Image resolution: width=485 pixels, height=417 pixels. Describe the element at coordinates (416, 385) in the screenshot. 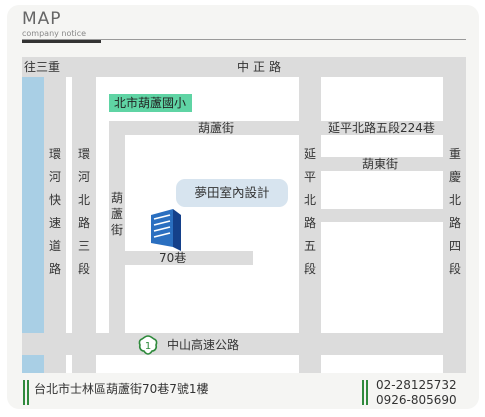

I see `phone-number-1: 02-28125732` at that location.